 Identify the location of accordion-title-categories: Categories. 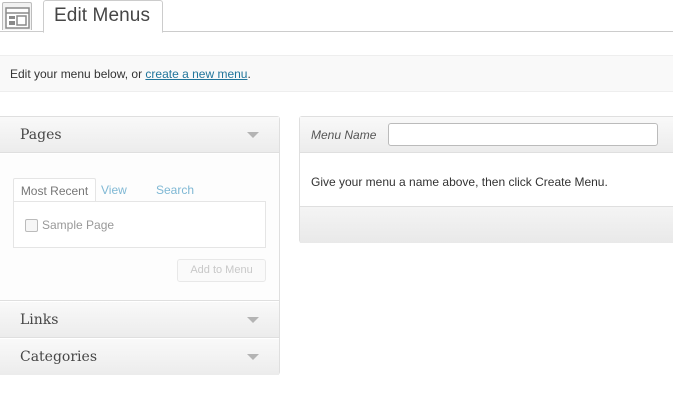
(58, 357).